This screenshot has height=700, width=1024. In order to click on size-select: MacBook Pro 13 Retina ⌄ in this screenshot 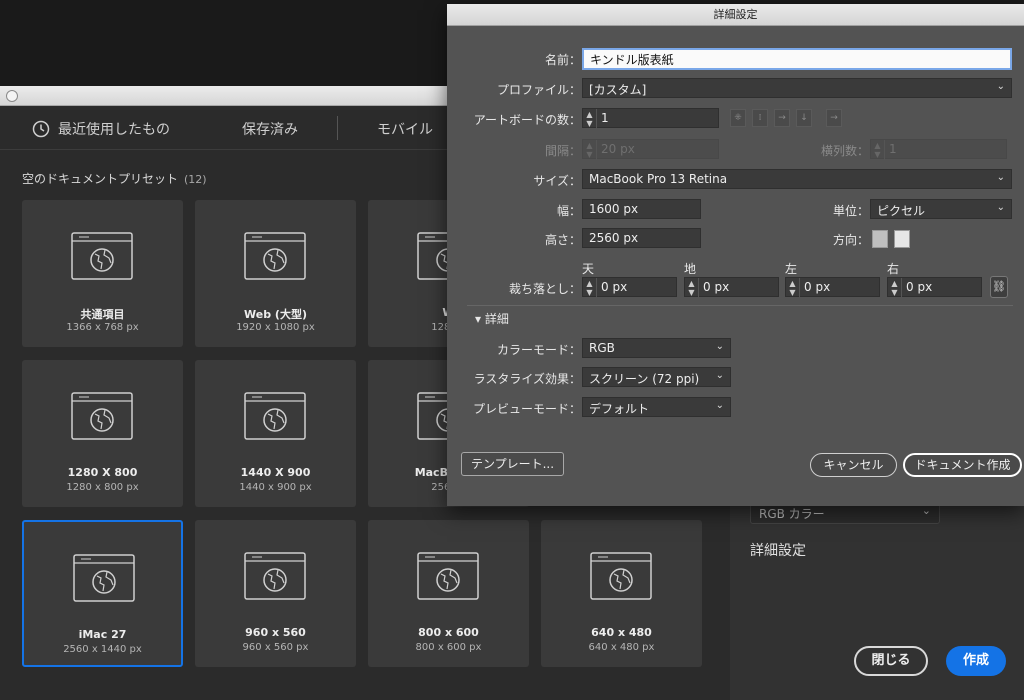, I will do `click(797, 179)`.